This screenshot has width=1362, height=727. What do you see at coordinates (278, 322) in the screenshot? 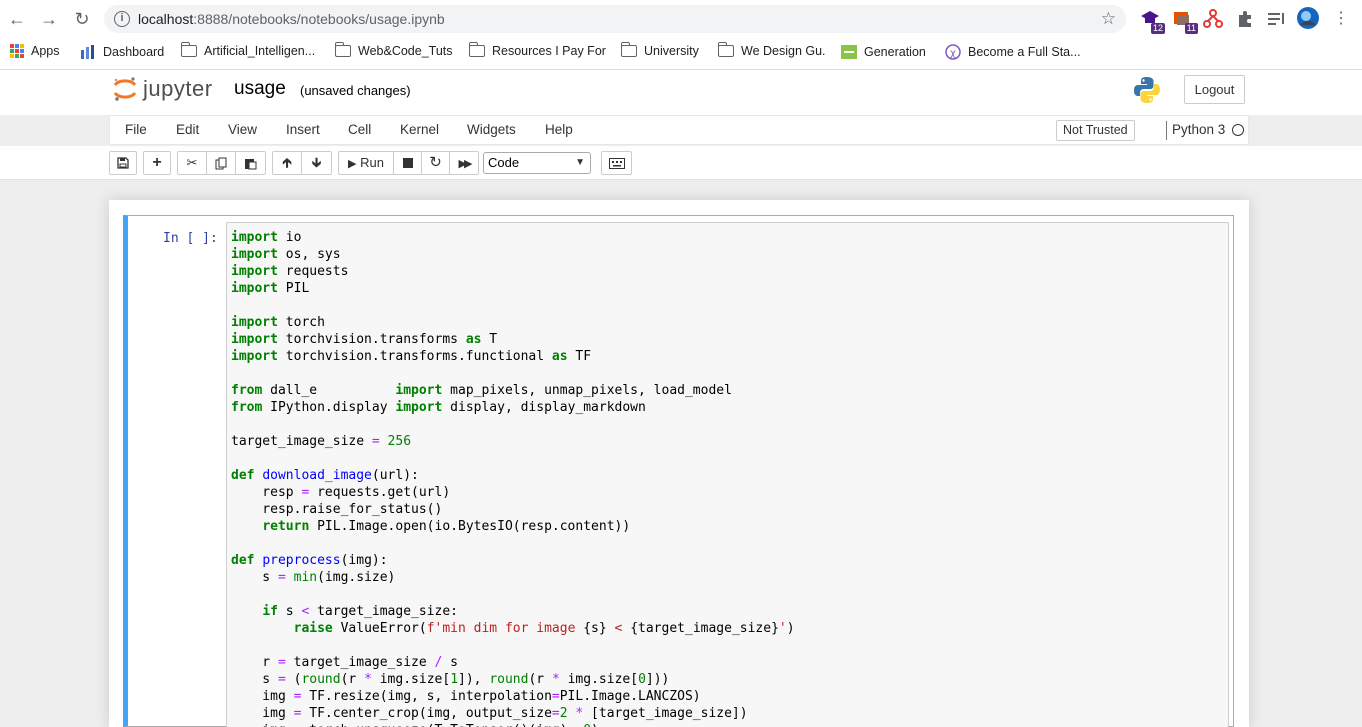
I see `code-line: import torch` at bounding box center [278, 322].